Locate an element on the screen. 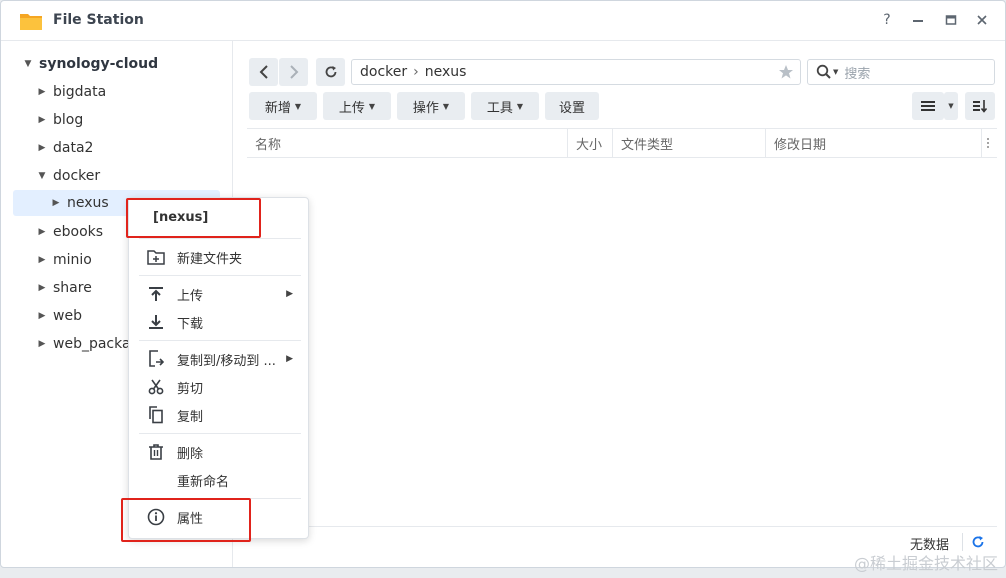  window-title: File Station is located at coordinates (98, 20).